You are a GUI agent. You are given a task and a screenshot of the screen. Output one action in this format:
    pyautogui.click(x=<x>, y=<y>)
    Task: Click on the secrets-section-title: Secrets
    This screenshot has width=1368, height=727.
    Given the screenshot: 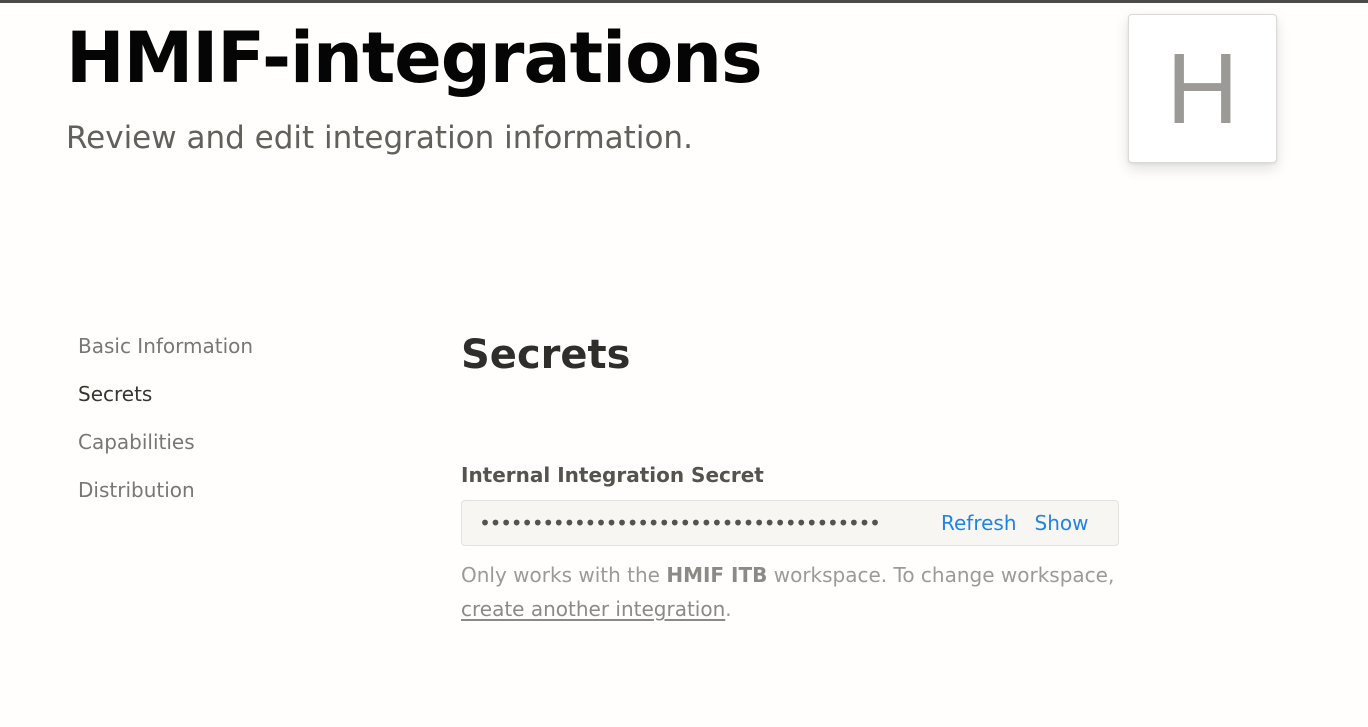 What is the action you would take?
    pyautogui.click(x=546, y=355)
    